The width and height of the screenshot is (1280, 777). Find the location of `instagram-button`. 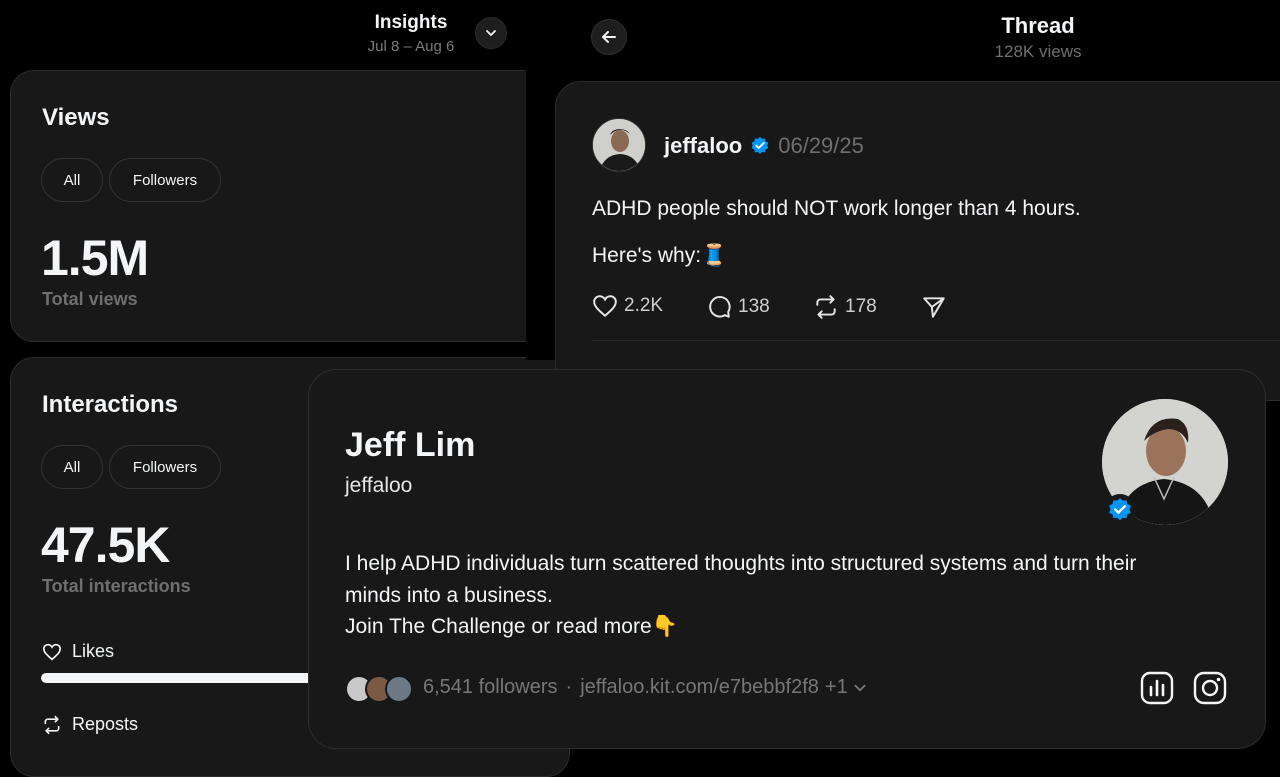

instagram-button is located at coordinates (1210, 688).